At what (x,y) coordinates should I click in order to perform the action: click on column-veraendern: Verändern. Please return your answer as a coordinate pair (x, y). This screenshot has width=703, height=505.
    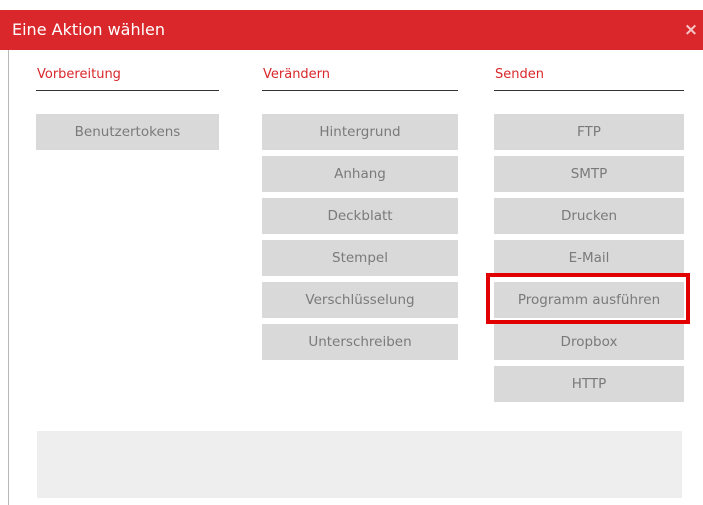
    Looking at the image, I should click on (360, 78).